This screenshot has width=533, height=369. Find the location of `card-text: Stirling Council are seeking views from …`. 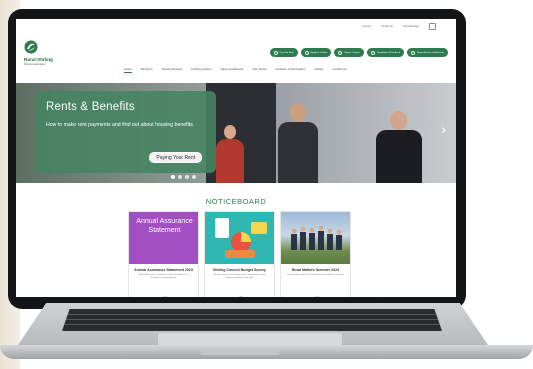

card-text: Stirling Council are seeking views from … is located at coordinates (239, 276).